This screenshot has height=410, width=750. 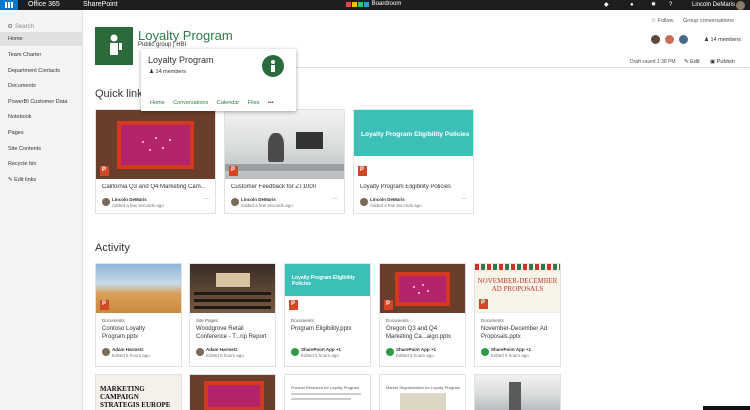 What do you see at coordinates (41, 102) in the screenshot?
I see `nav-item-powerbi: PowerBI Customer Data` at bounding box center [41, 102].